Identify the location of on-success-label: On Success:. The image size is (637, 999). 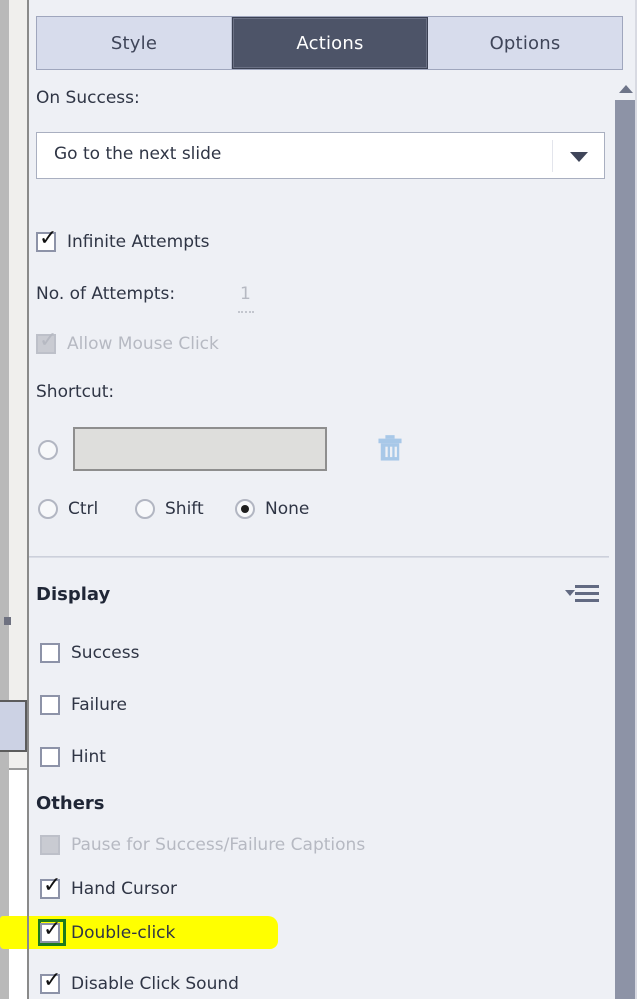
(88, 98).